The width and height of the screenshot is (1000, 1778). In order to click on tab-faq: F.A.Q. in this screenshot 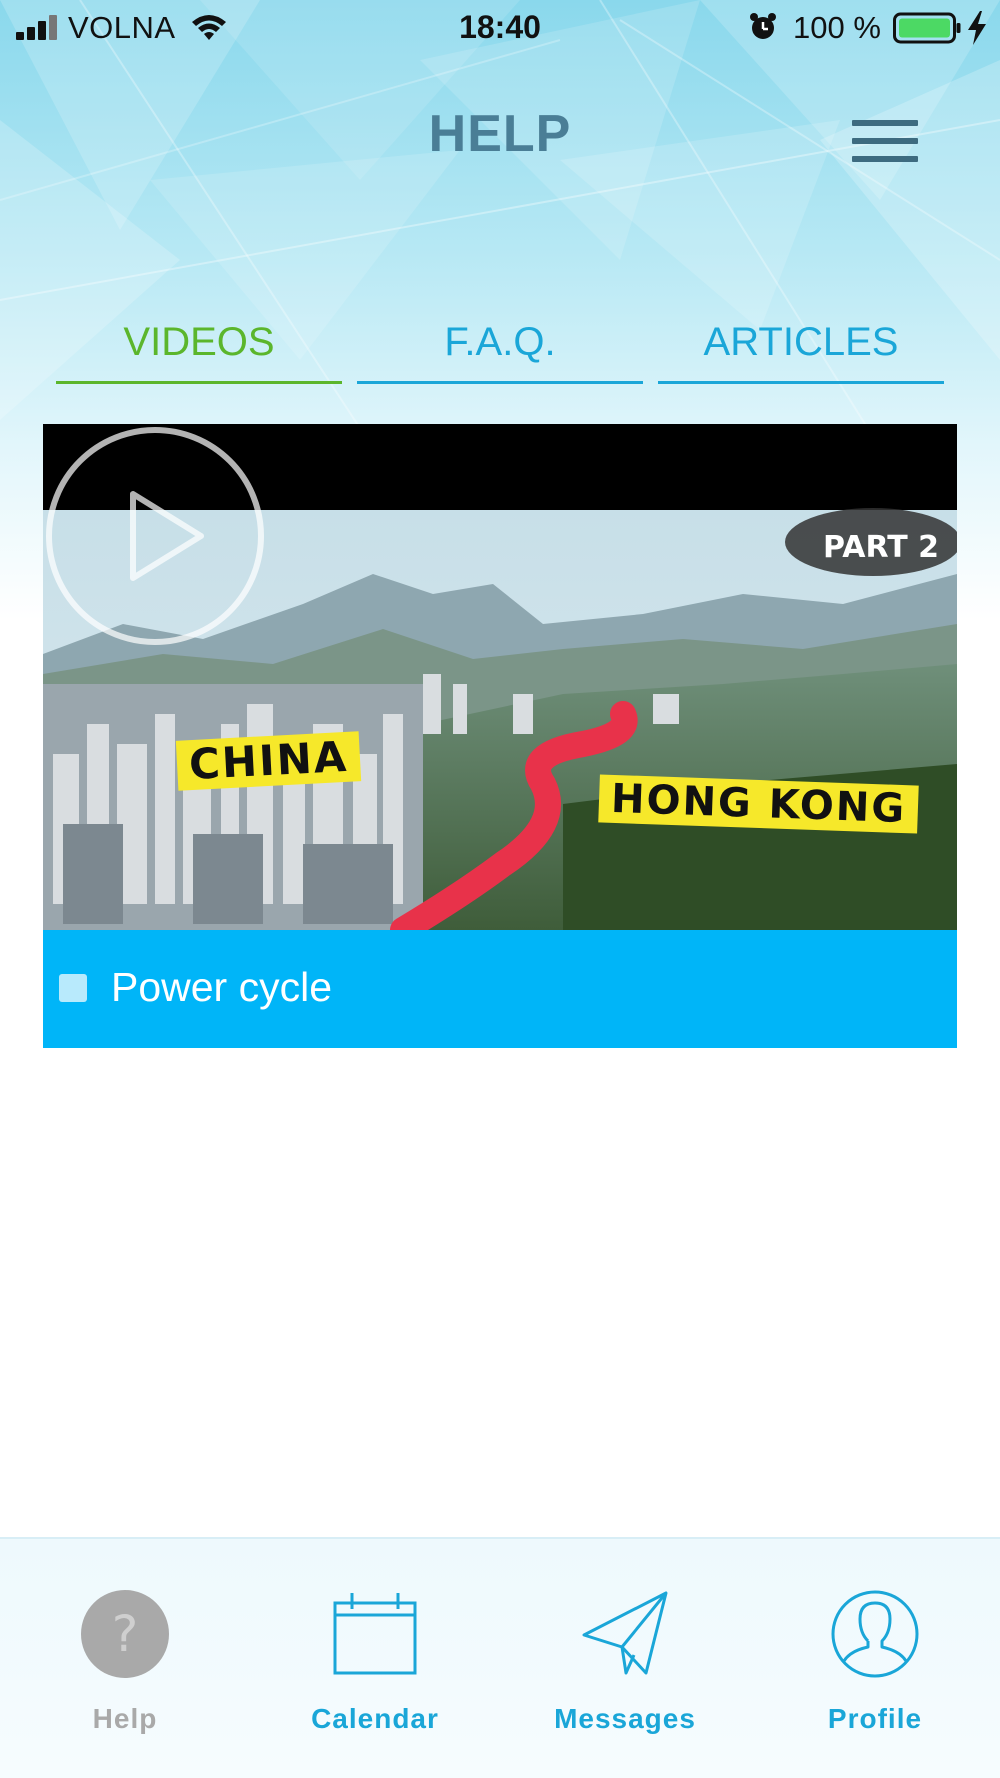, I will do `click(500, 347)`.